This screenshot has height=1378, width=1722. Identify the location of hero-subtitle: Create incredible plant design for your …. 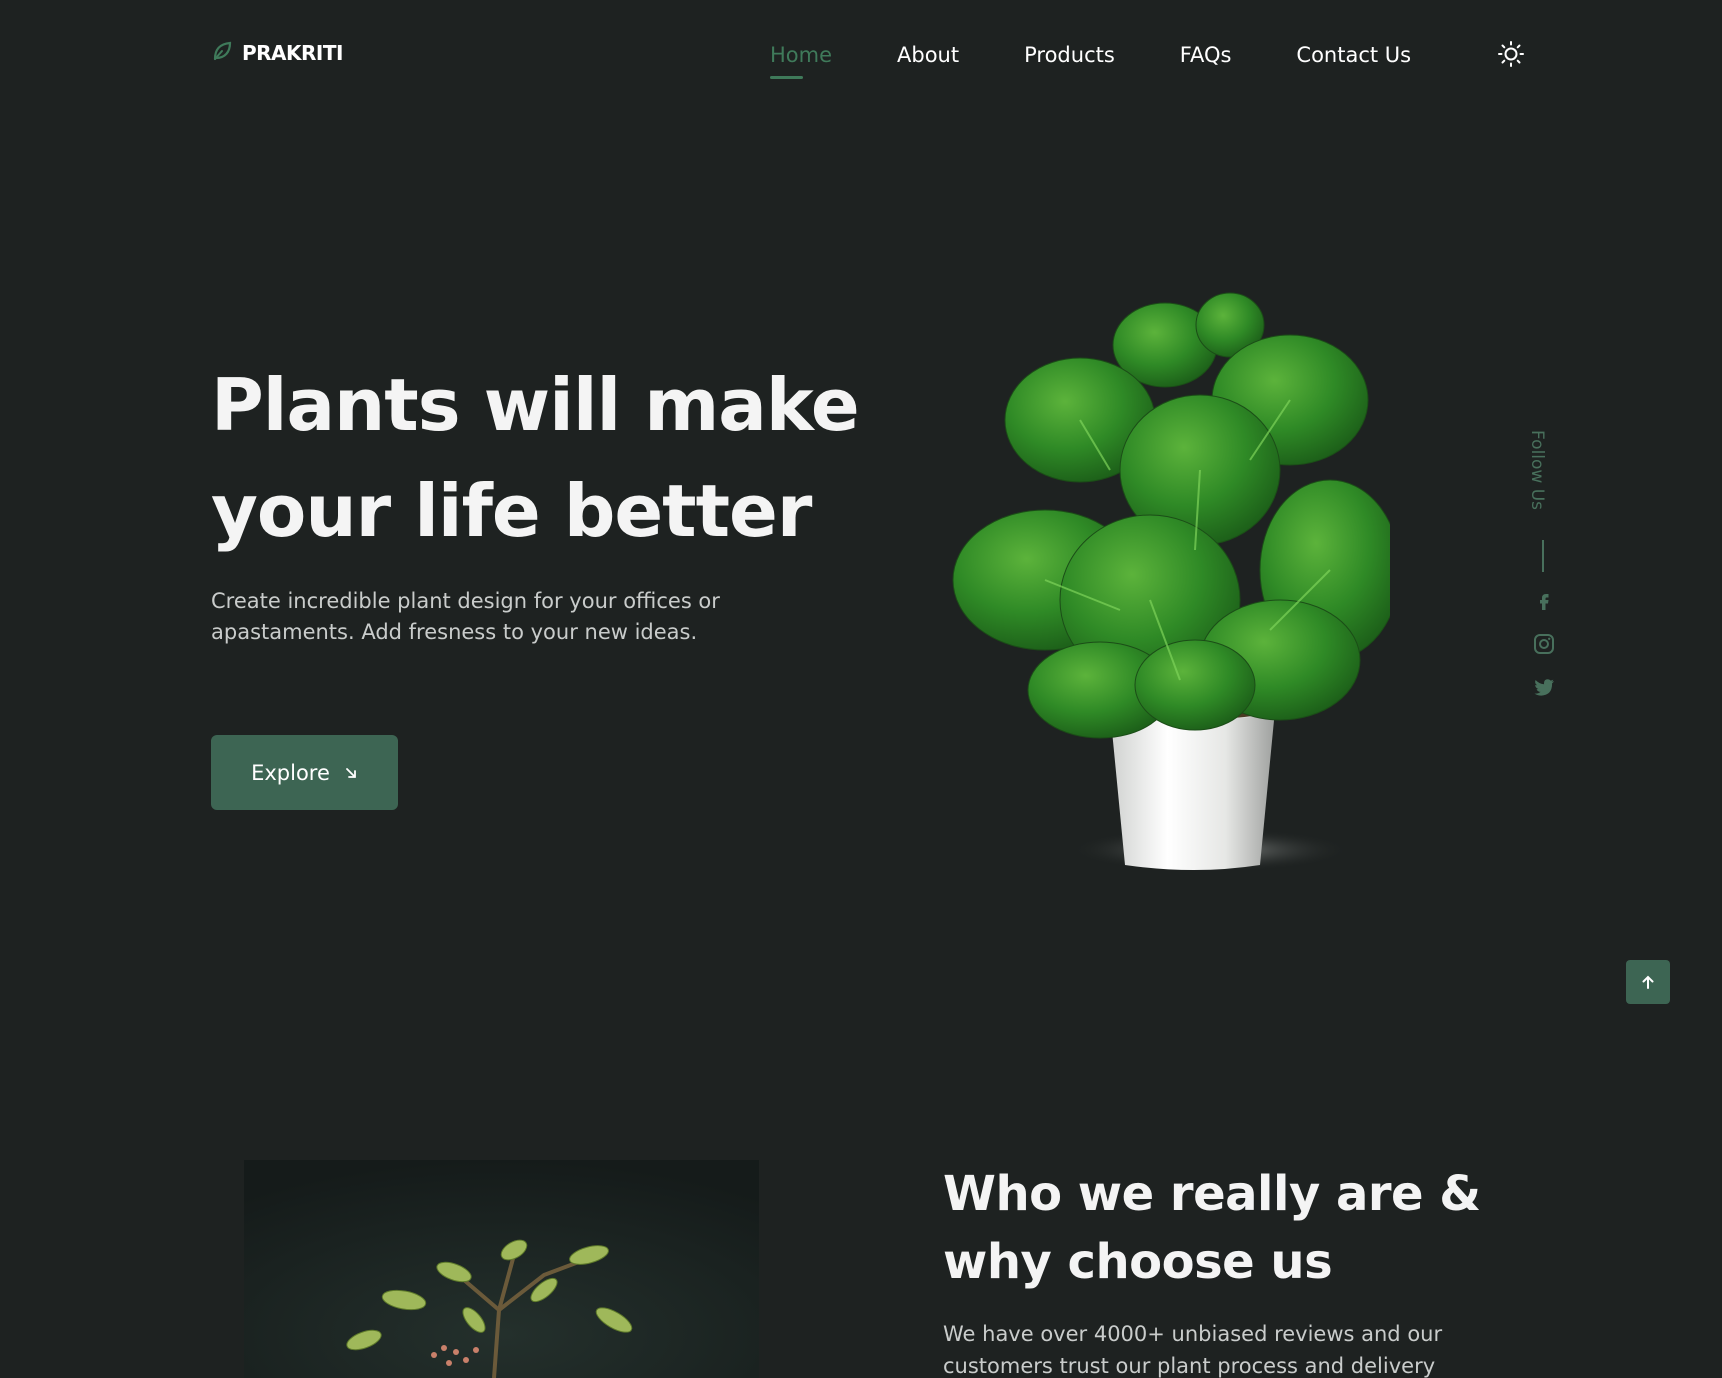
(465, 616).